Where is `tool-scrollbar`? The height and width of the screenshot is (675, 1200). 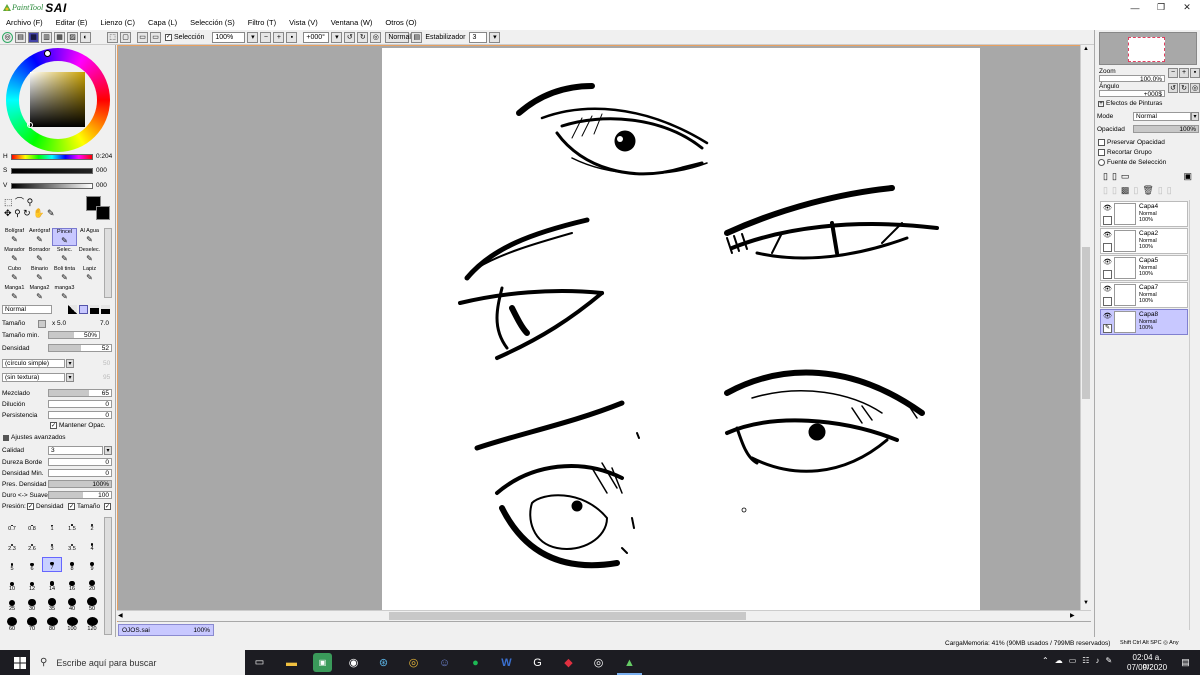 tool-scrollbar is located at coordinates (108, 263).